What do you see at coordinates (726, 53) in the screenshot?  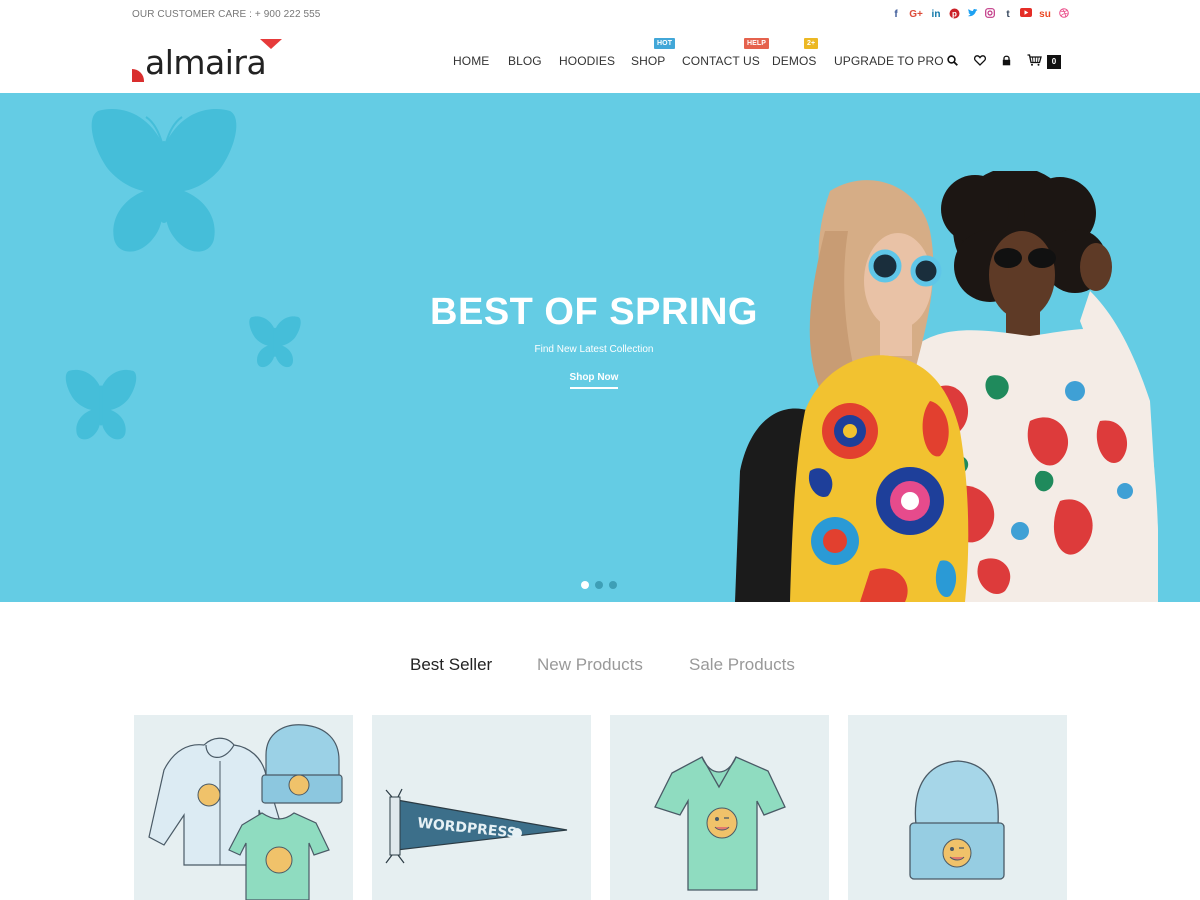 I see `nav-contact-us: CONTACT US HELP` at bounding box center [726, 53].